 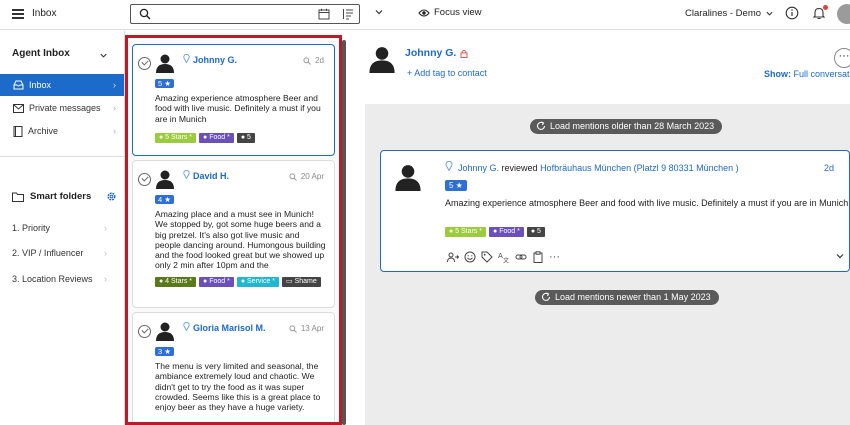 What do you see at coordinates (453, 257) in the screenshot?
I see `assign-user-icon` at bounding box center [453, 257].